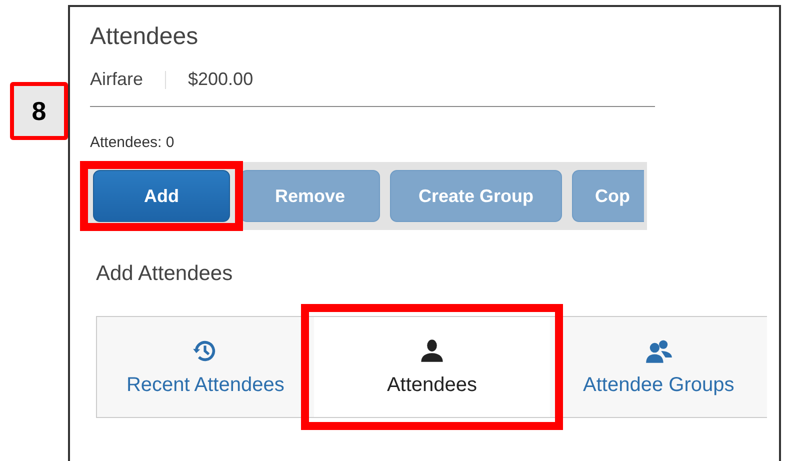 Image resolution: width=790 pixels, height=461 pixels. Describe the element at coordinates (205, 367) in the screenshot. I see `tab: Recent Attendees` at that location.